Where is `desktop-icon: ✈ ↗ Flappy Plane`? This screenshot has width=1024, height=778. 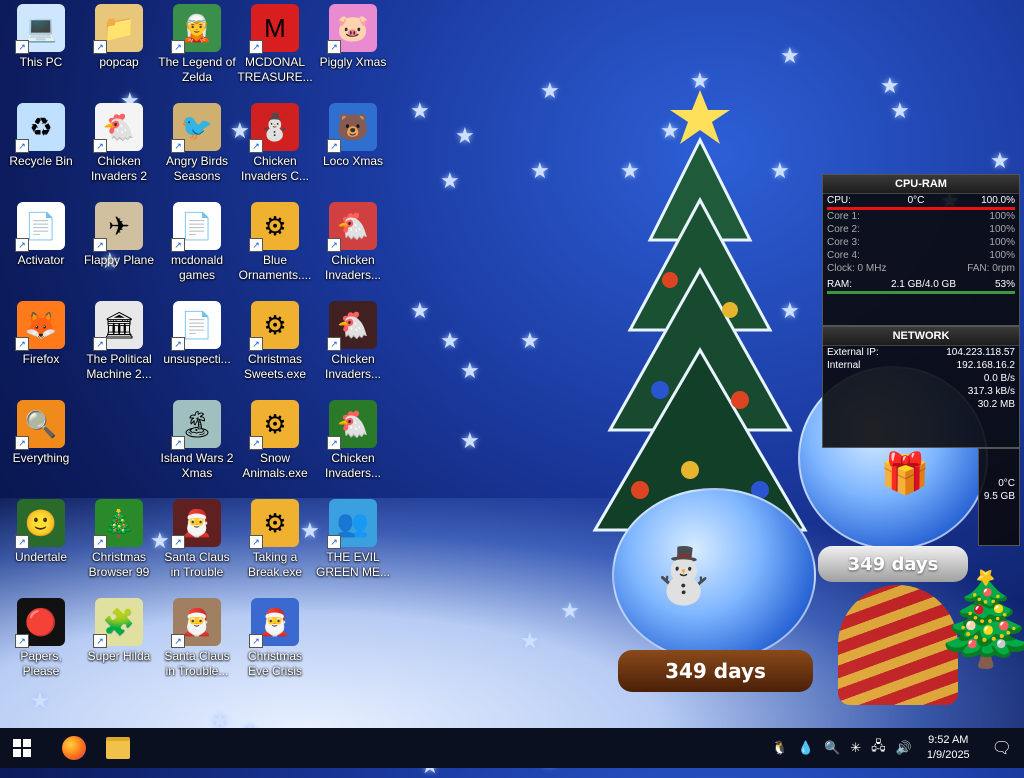
desktop-icon: ✈ ↗ Flappy Plane is located at coordinates (119, 235).